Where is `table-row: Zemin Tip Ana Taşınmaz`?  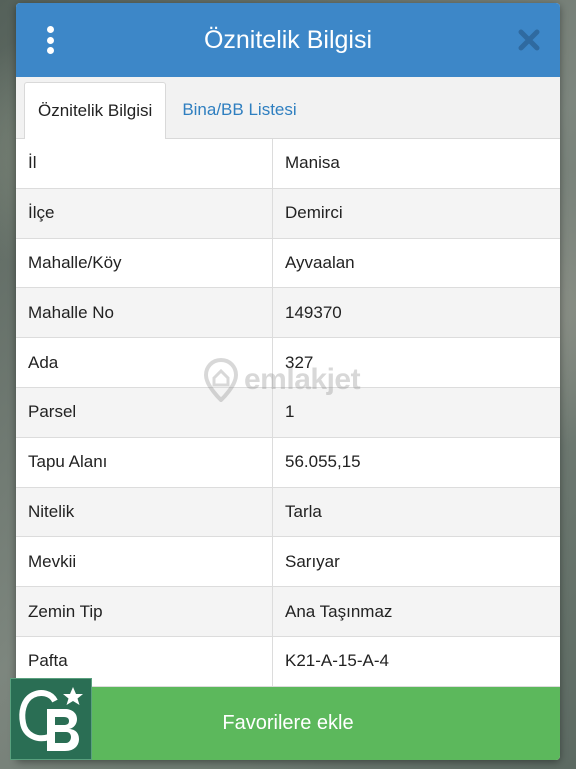
table-row: Zemin Tip Ana Taşınmaz is located at coordinates (288, 612).